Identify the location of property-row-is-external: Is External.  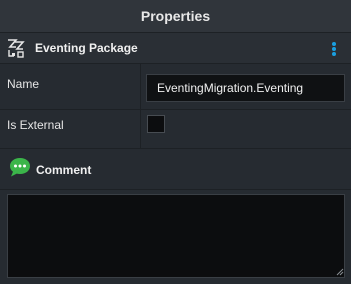
(175, 129).